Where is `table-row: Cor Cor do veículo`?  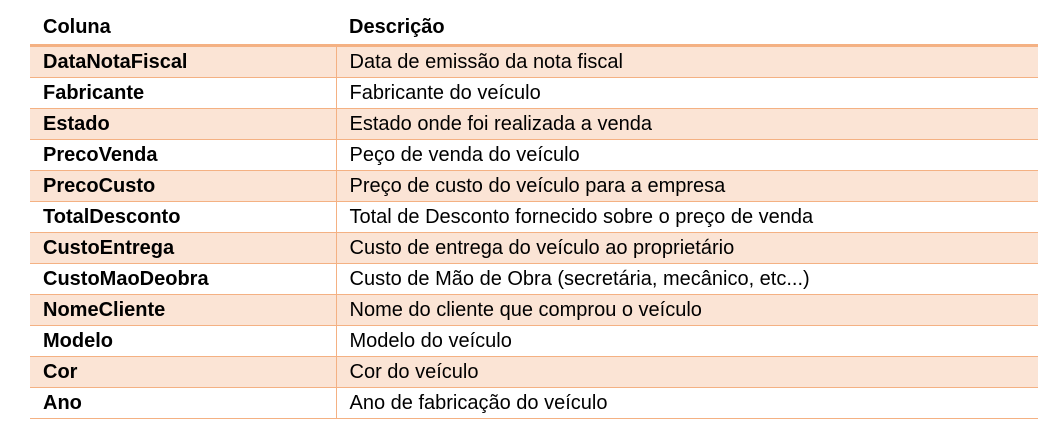
table-row: Cor Cor do veículo is located at coordinates (534, 372).